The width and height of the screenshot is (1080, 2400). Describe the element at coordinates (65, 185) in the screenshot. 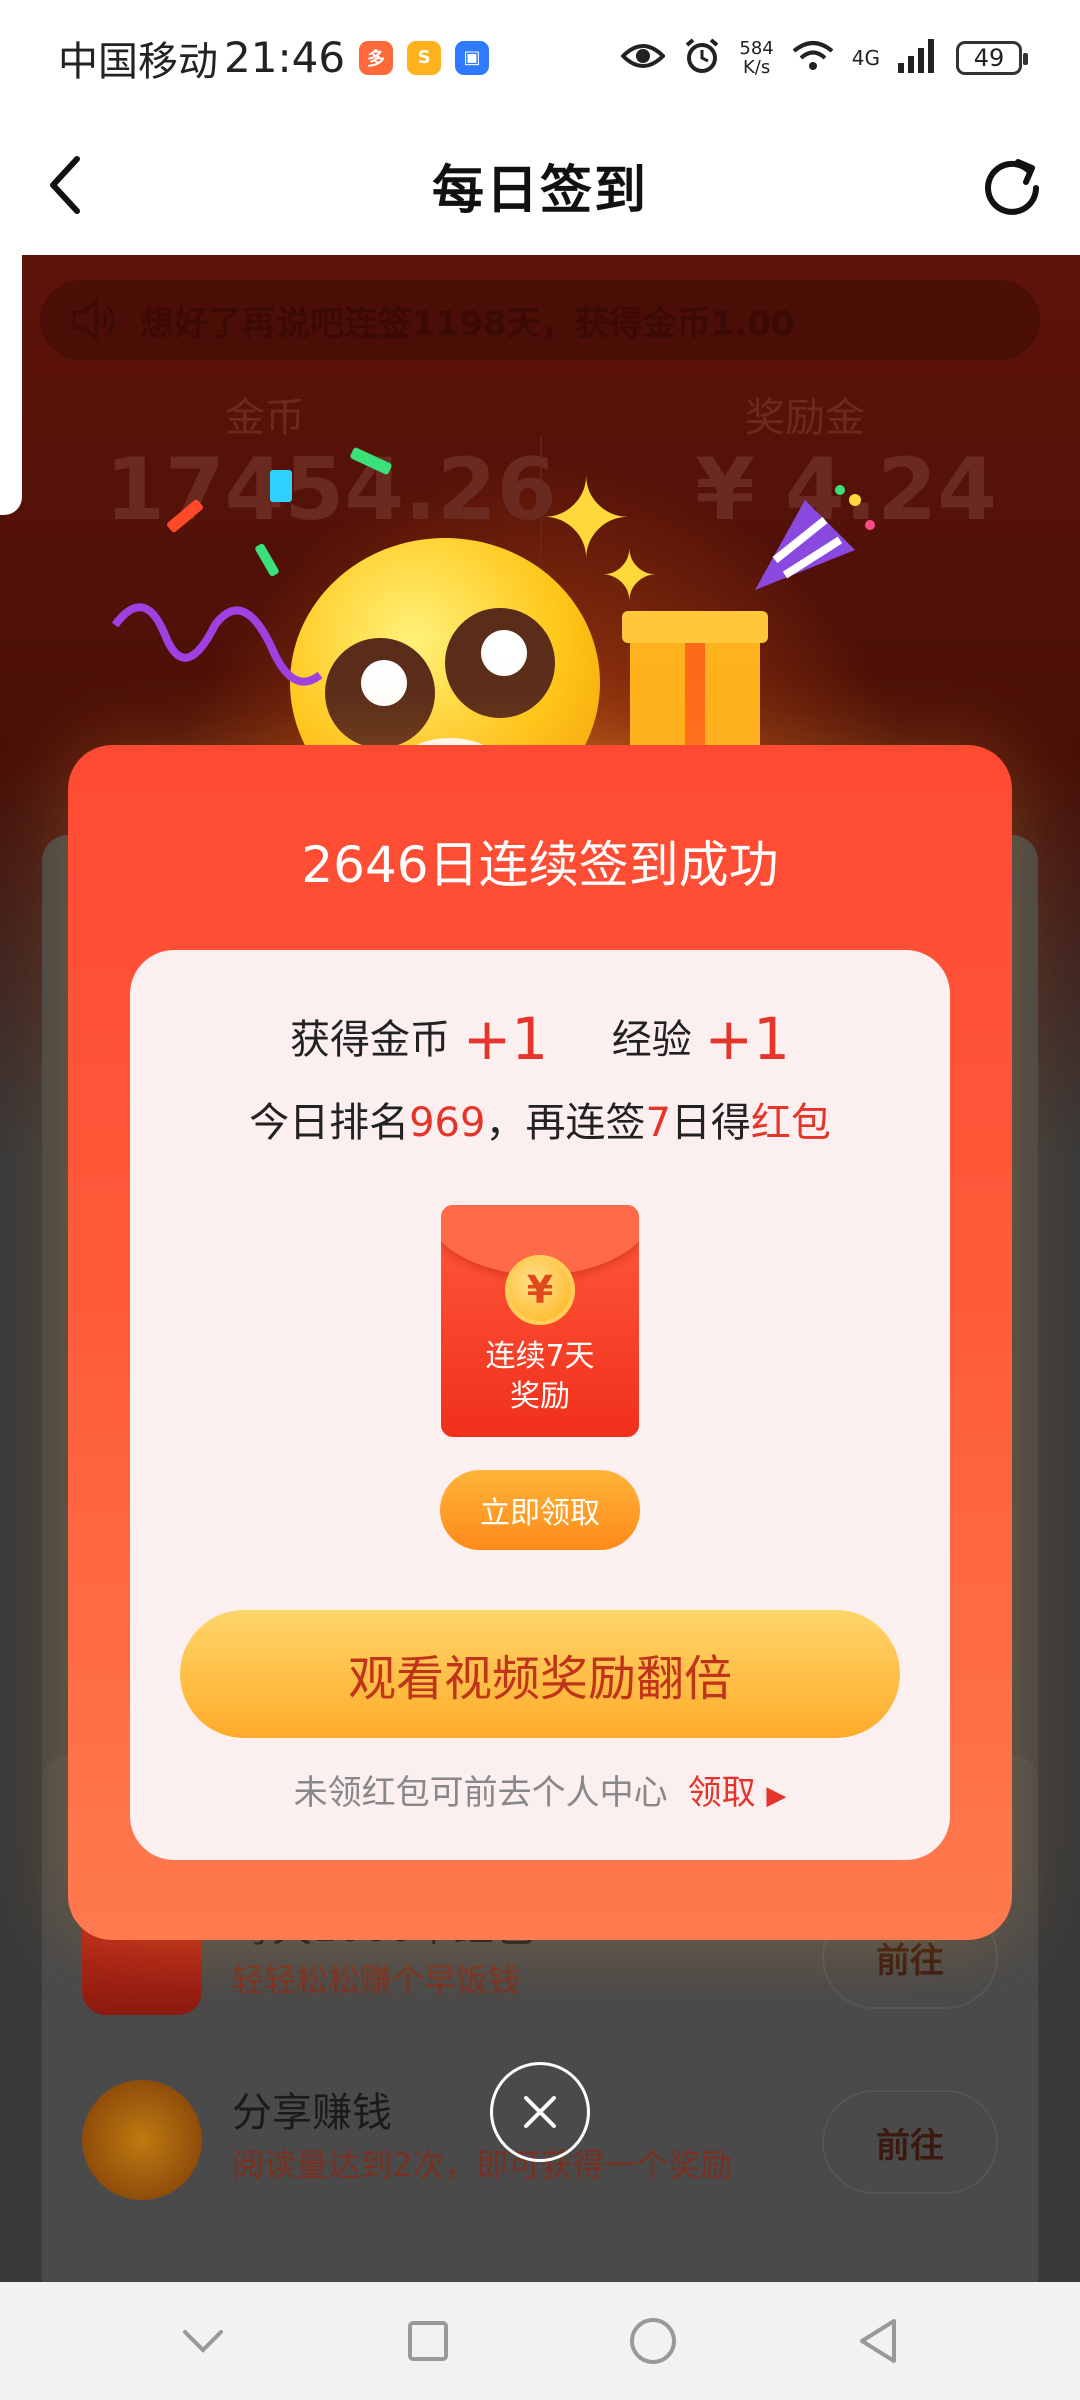

I see `back-arrow-icon` at that location.